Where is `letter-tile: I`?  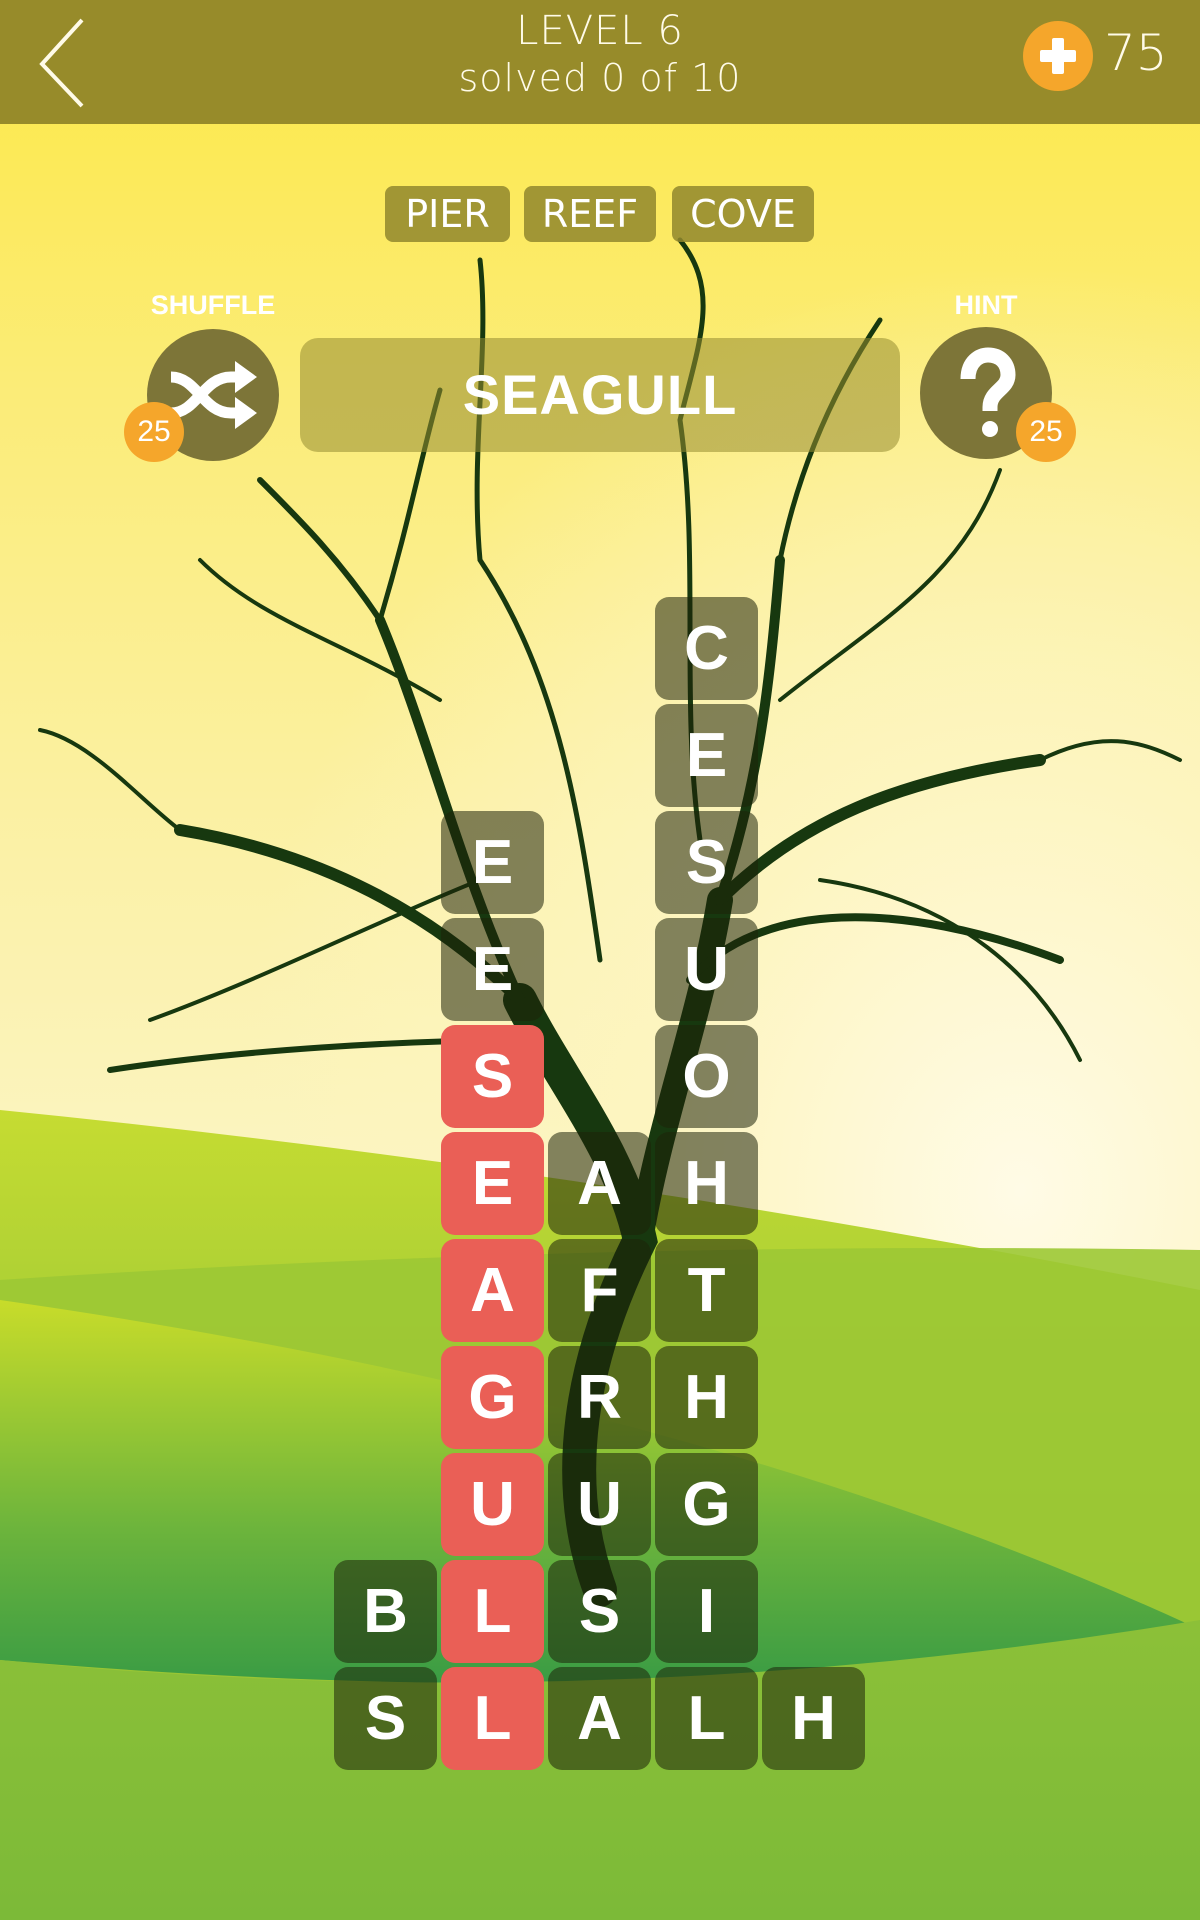 letter-tile: I is located at coordinates (706, 1611).